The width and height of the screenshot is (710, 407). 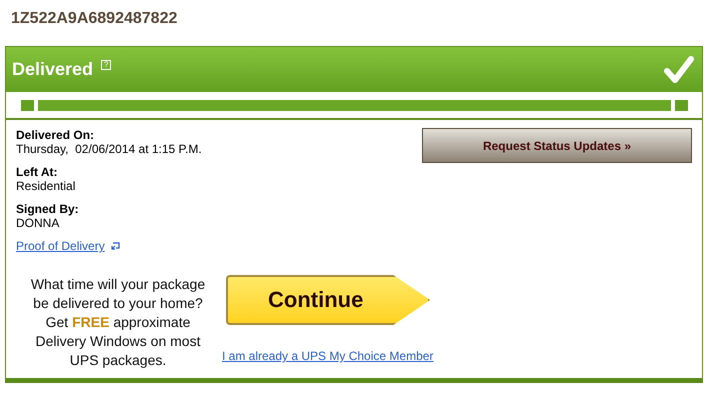 What do you see at coordinates (115, 246) in the screenshot?
I see `popup-window-icon` at bounding box center [115, 246].